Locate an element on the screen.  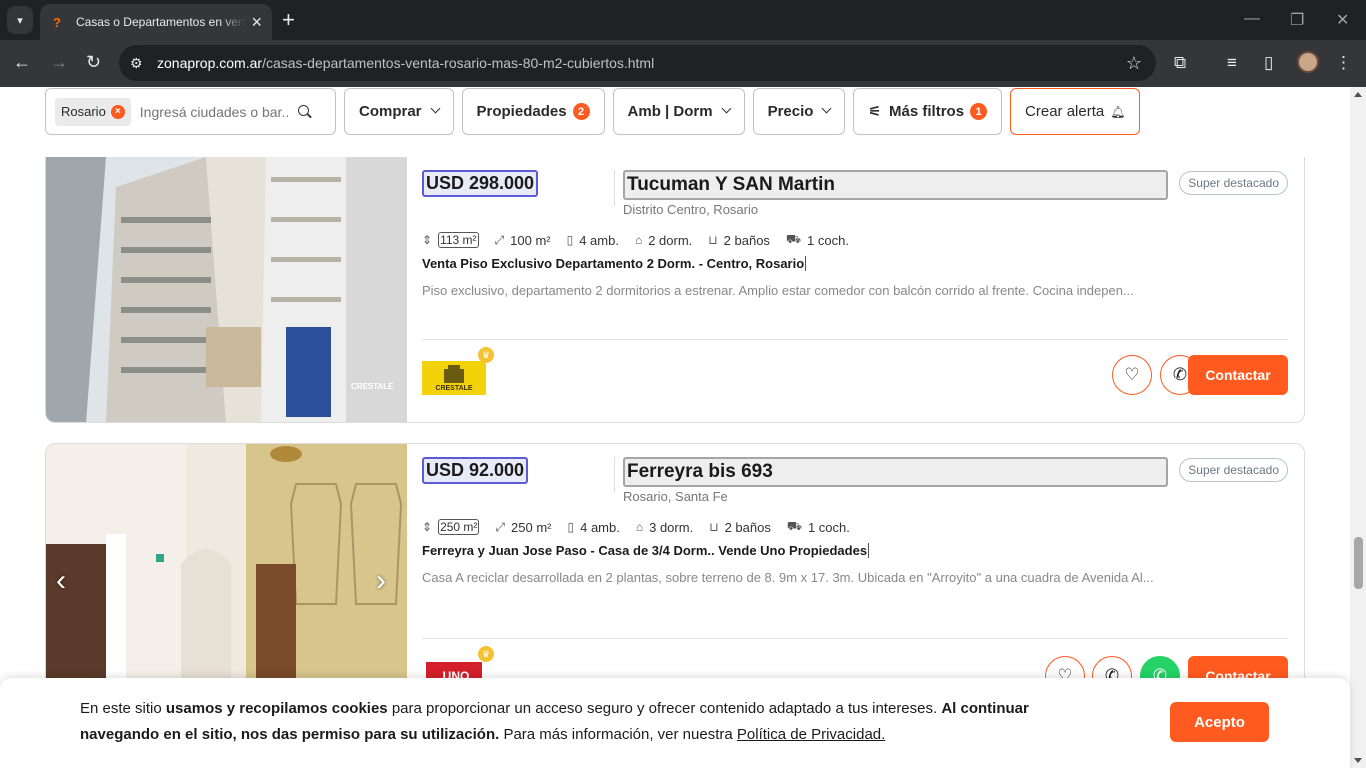
new-tab-icon: + is located at coordinates (288, 20).